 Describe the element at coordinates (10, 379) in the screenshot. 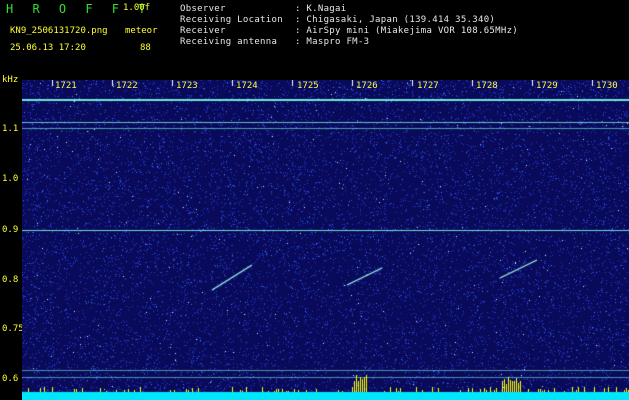

I see `y-tick-label: 0.6` at that location.